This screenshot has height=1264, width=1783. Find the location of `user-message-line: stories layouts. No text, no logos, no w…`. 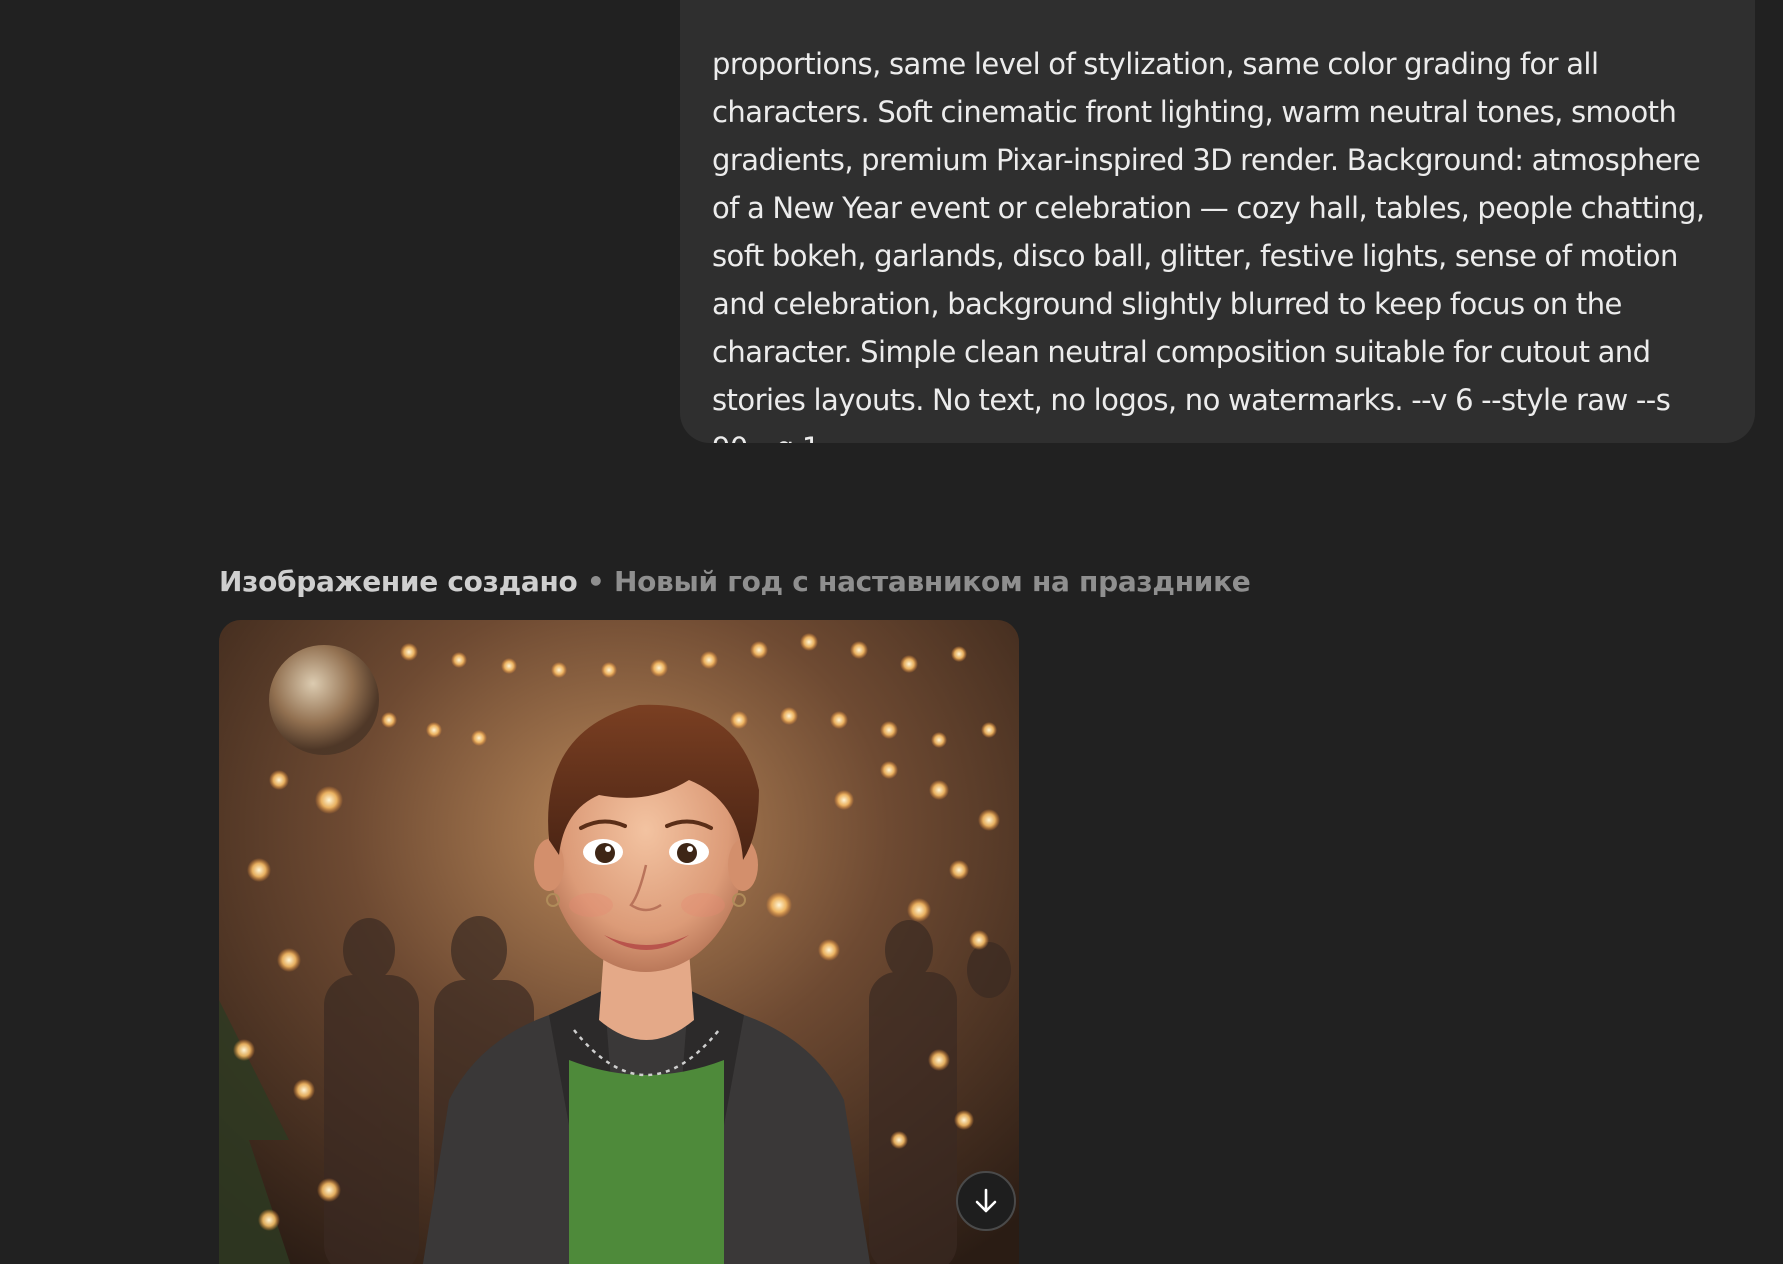

user-message-line: stories layouts. No text, no logos, no w… is located at coordinates (1191, 400).